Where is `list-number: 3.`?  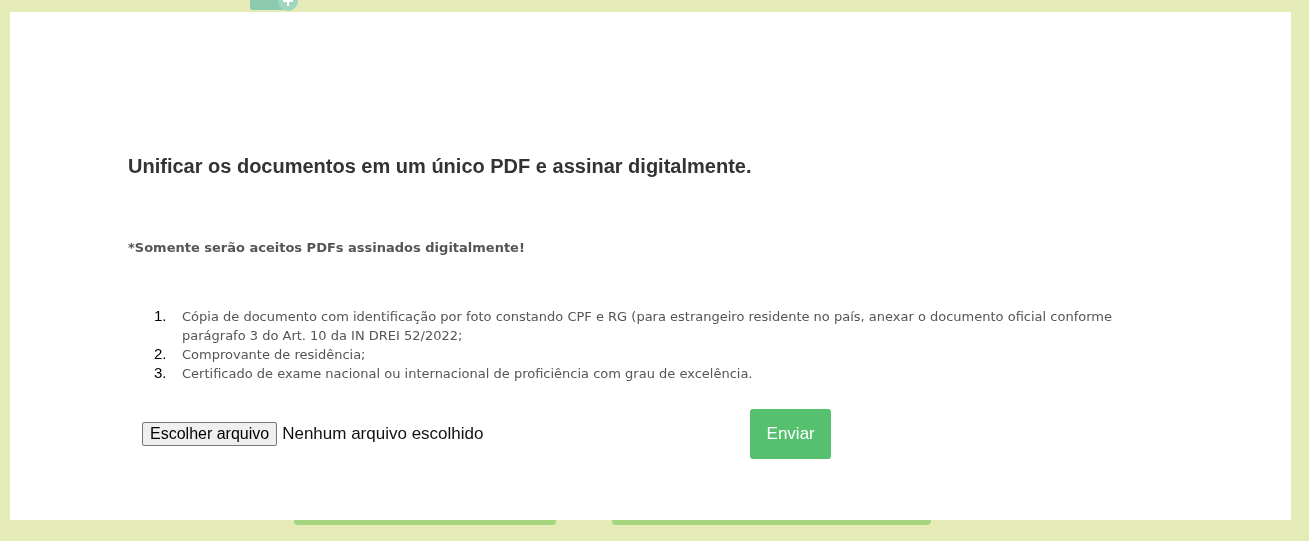 list-number: 3. is located at coordinates (161, 373).